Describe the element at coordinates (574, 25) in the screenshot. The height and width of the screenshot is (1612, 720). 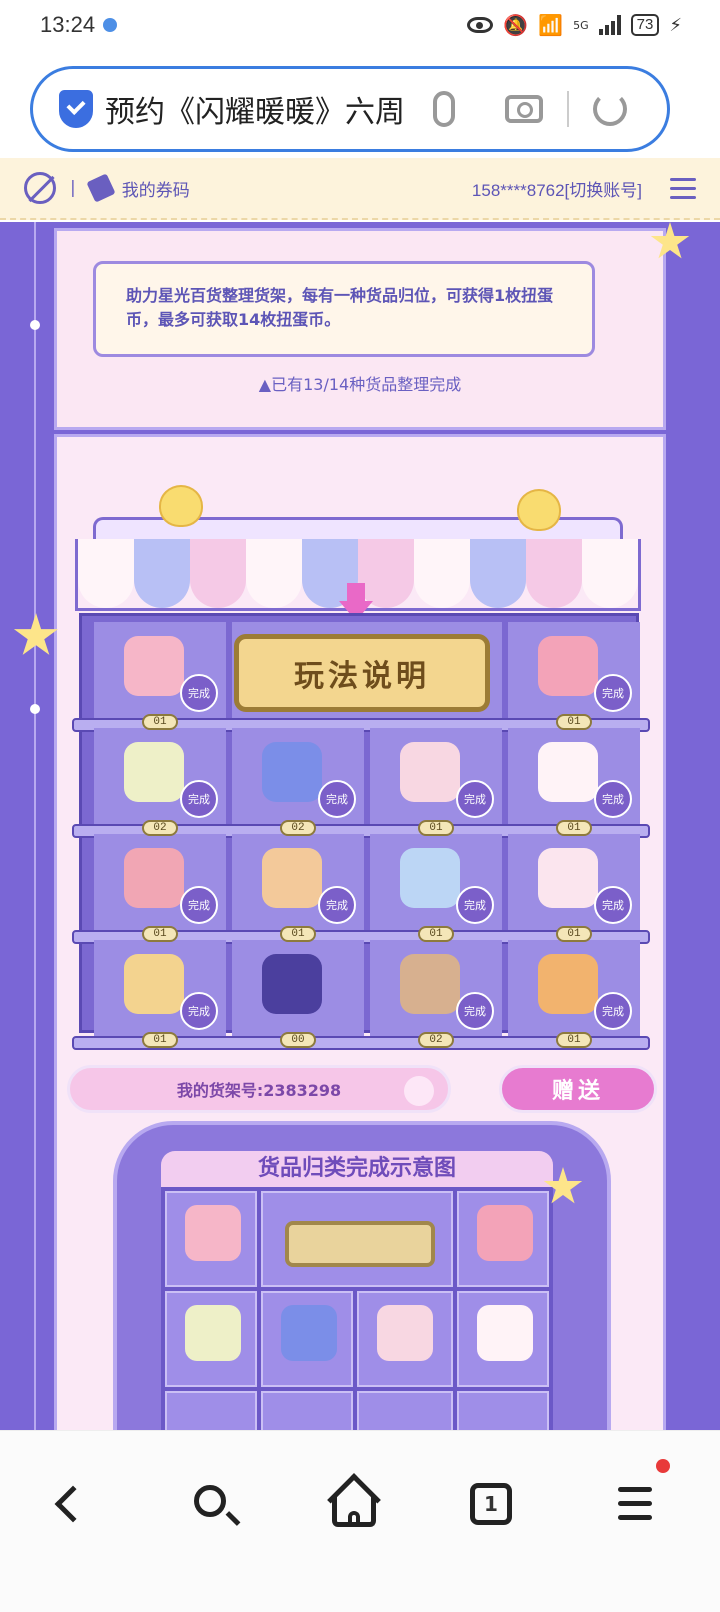
I see `status-icons: 🔕 📶 5G 73 ⚡` at that location.